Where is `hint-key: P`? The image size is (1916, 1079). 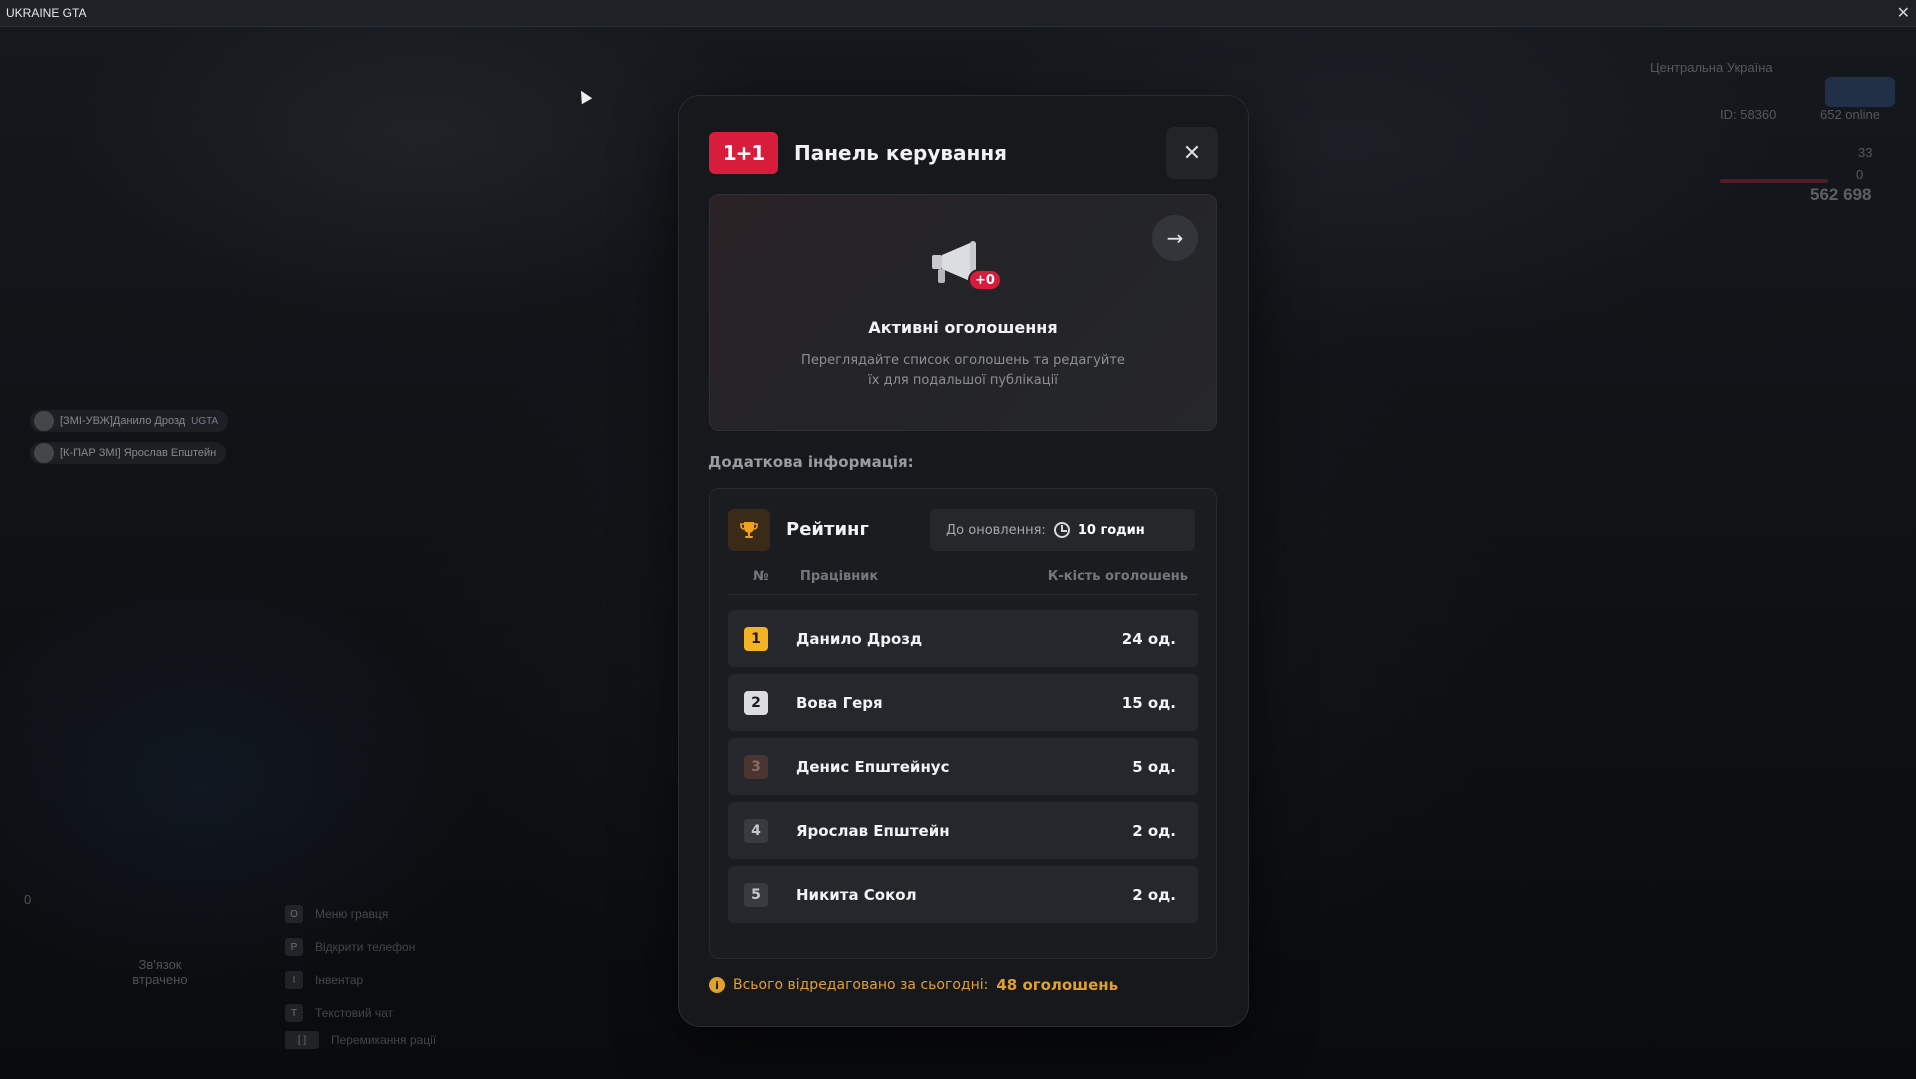 hint-key: P is located at coordinates (294, 947).